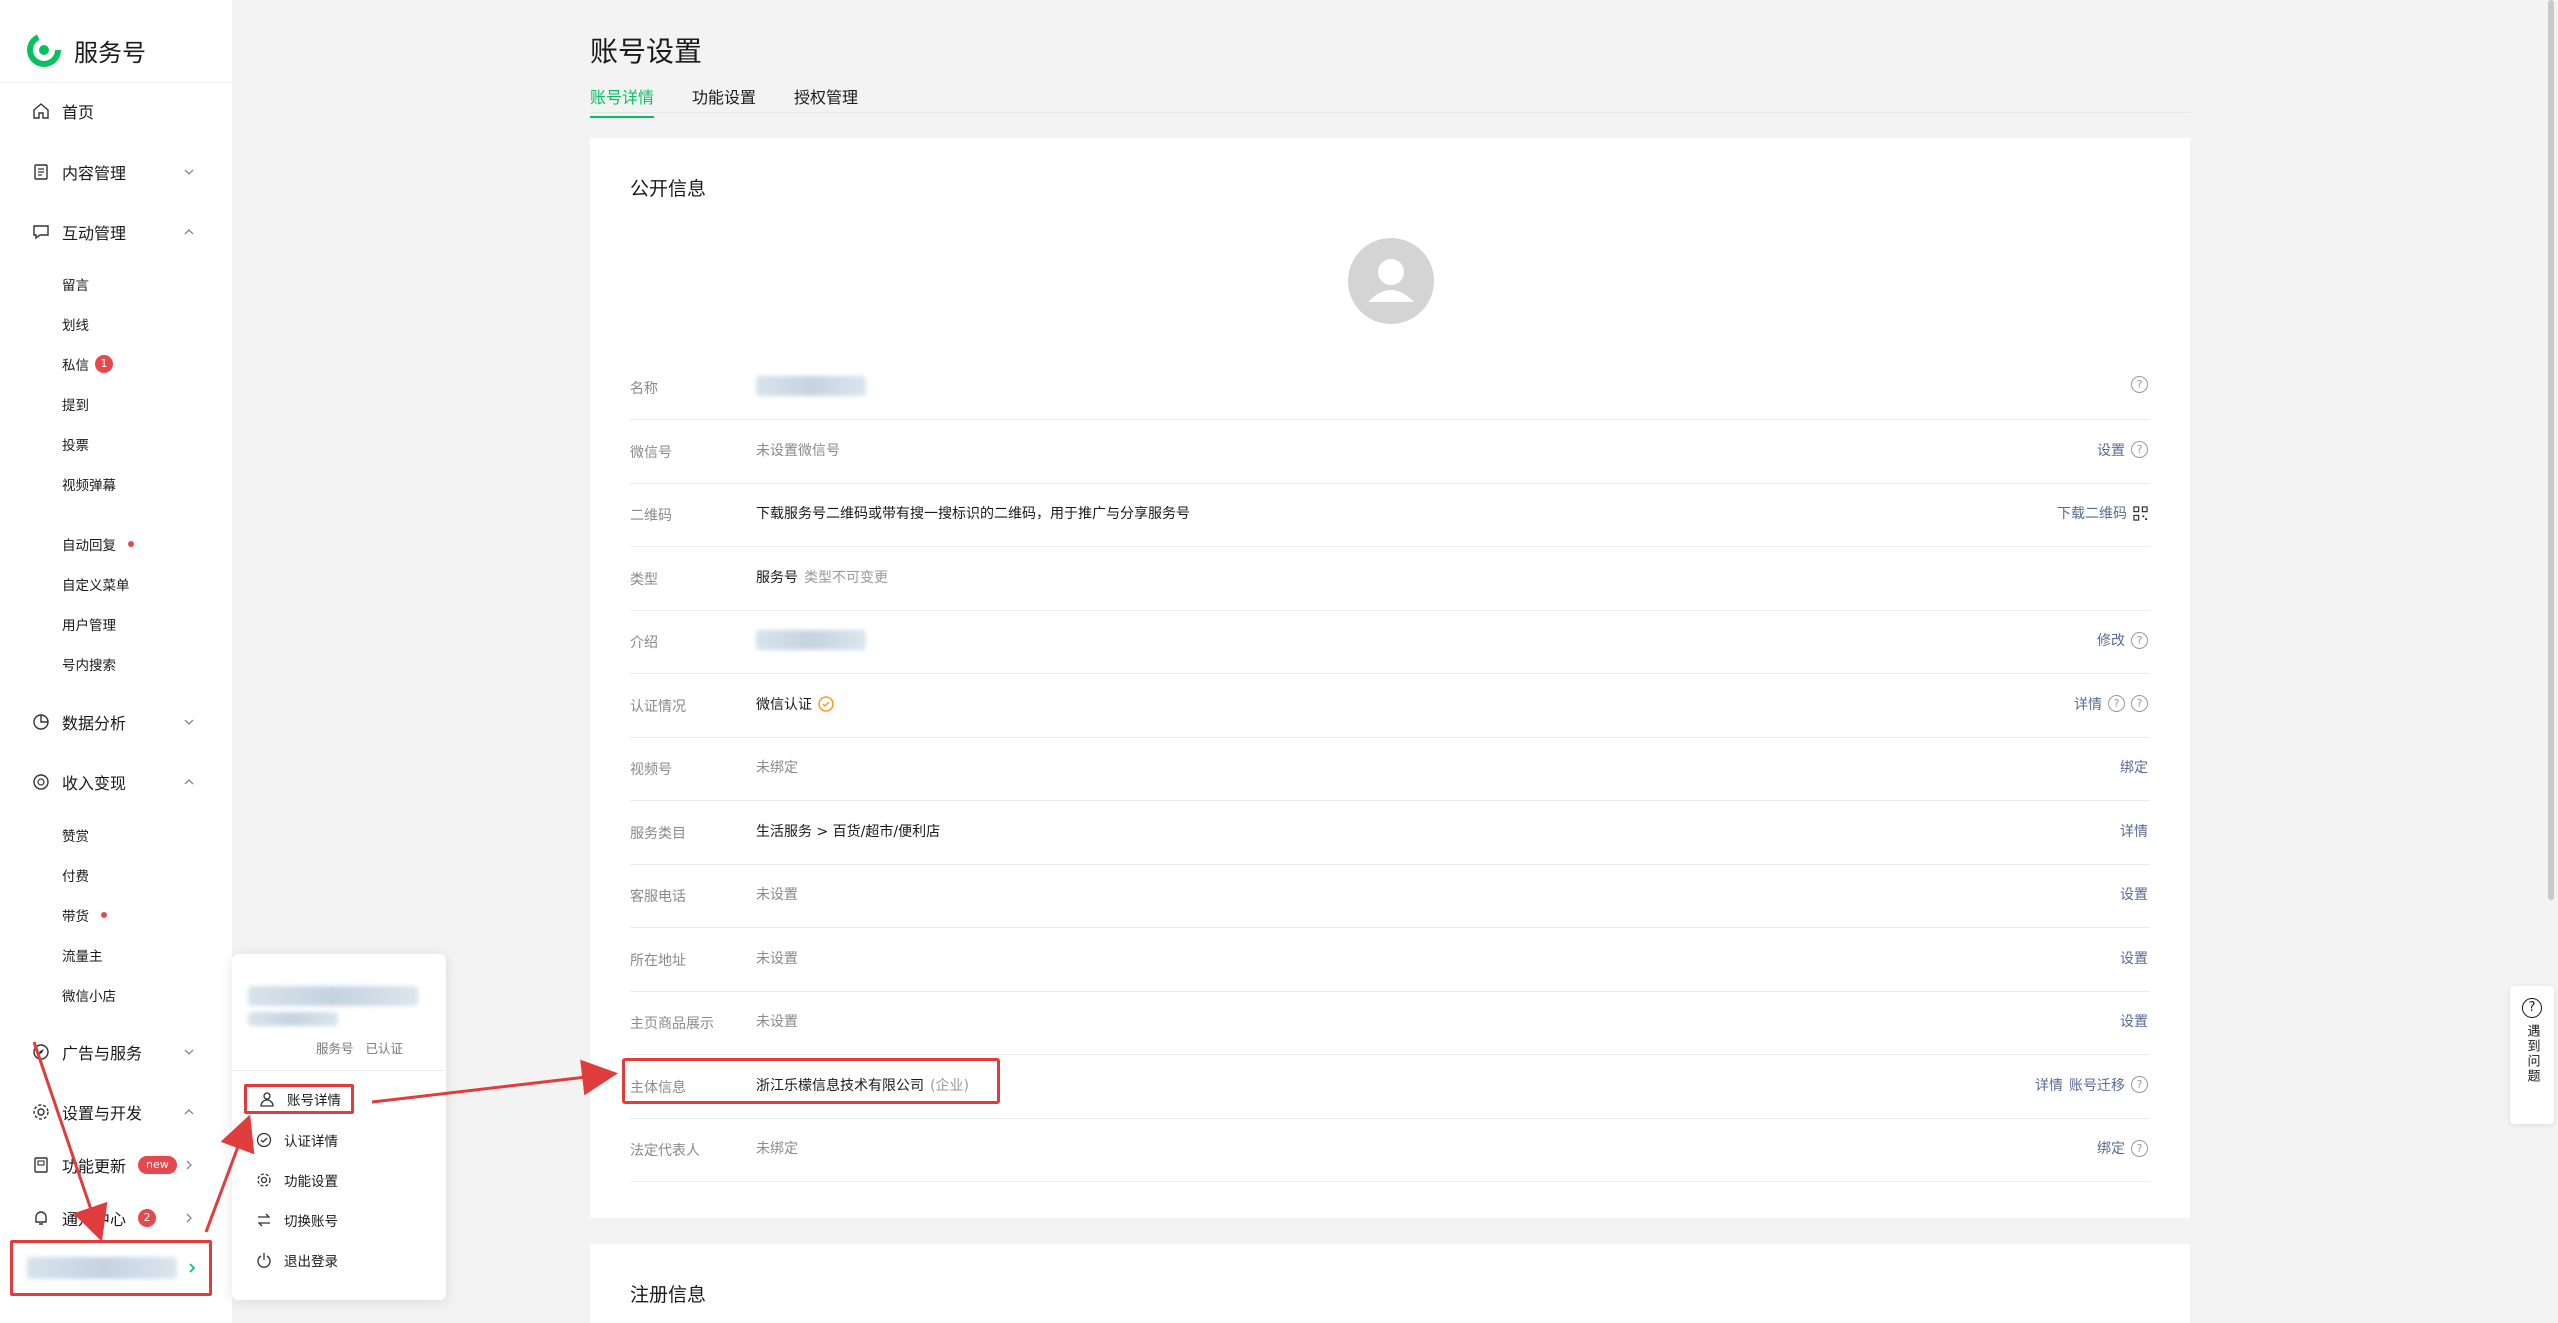  I want to click on info-row-value: 服务号 类型不可变更, so click(822, 577).